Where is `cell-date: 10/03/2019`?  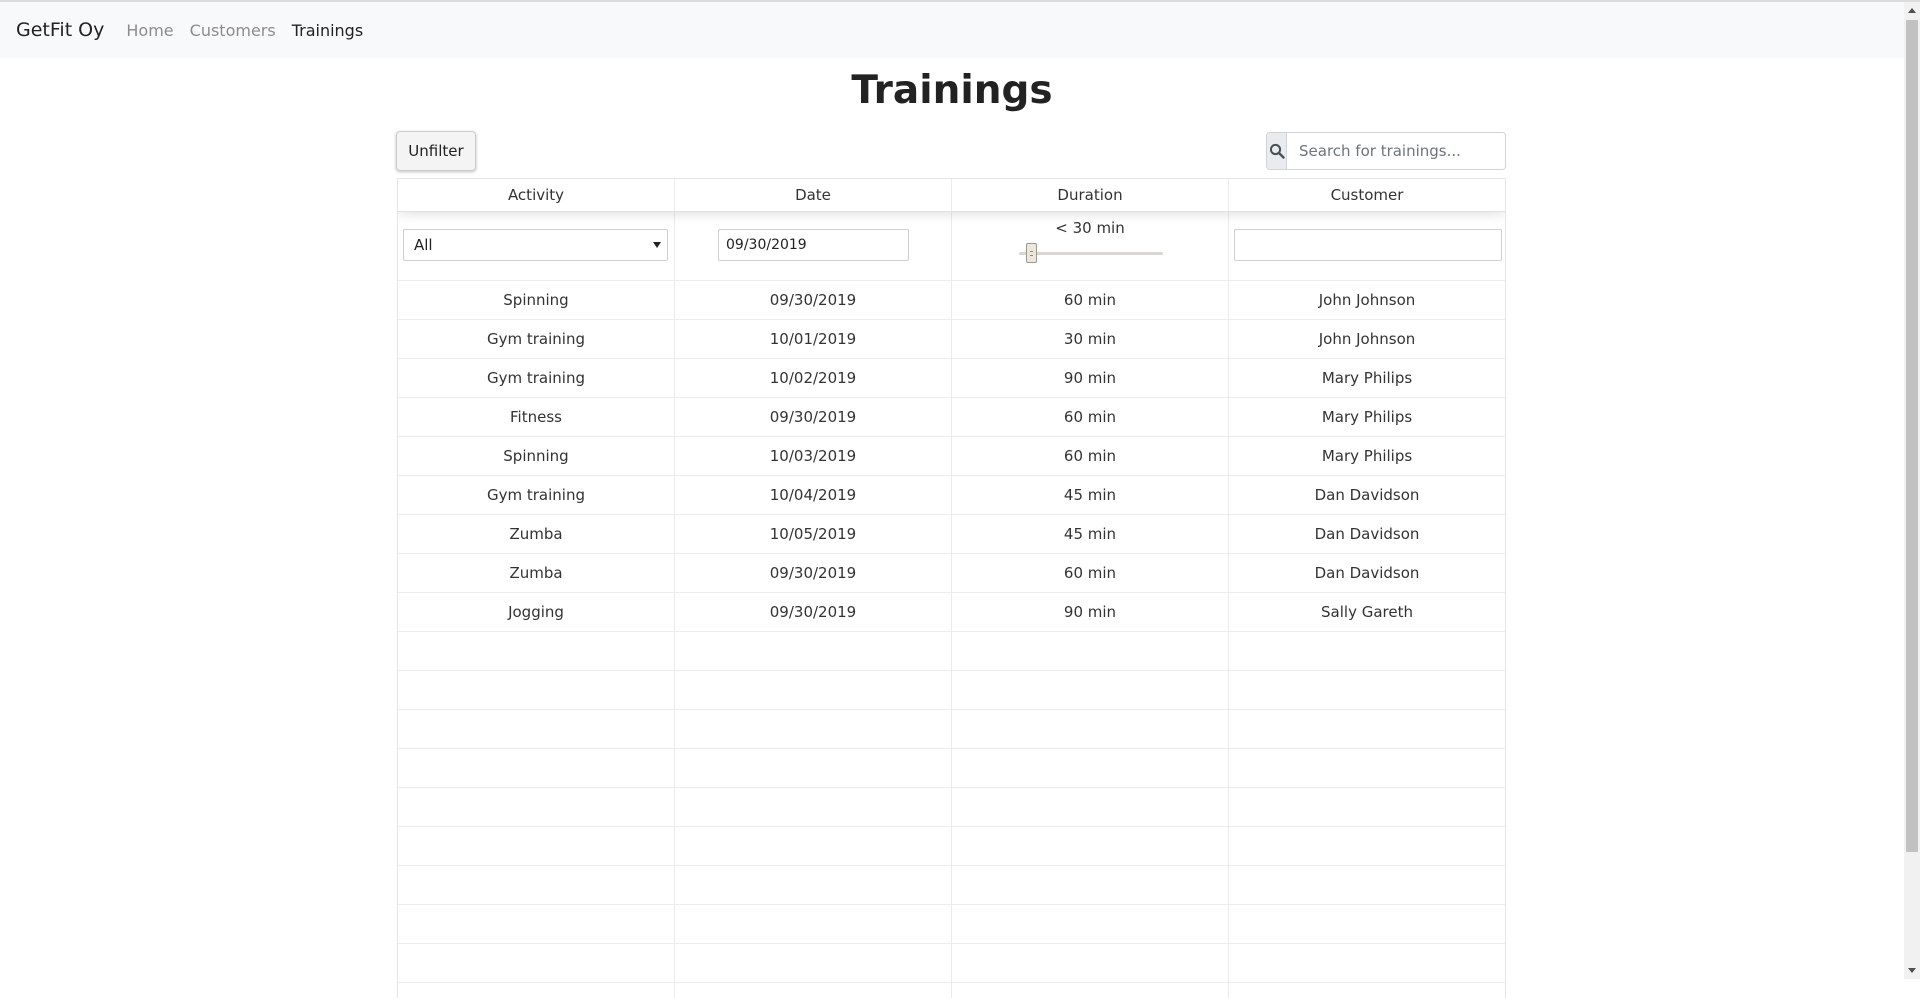 cell-date: 10/03/2019 is located at coordinates (813, 456).